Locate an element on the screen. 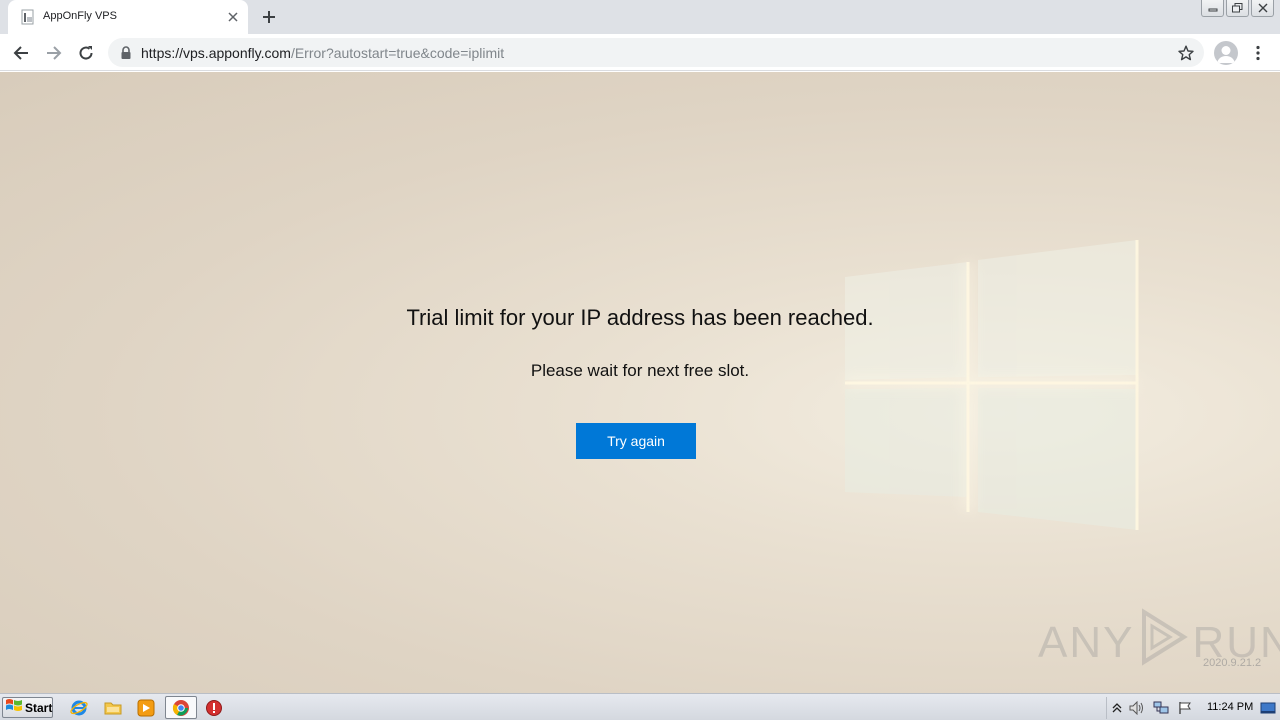 The image size is (1280, 720). system-tray: 11:24 PM is located at coordinates (1192, 708).